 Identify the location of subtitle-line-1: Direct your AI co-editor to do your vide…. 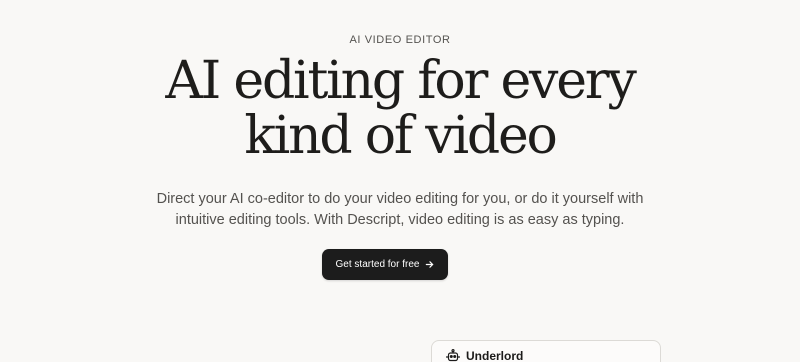
(400, 199).